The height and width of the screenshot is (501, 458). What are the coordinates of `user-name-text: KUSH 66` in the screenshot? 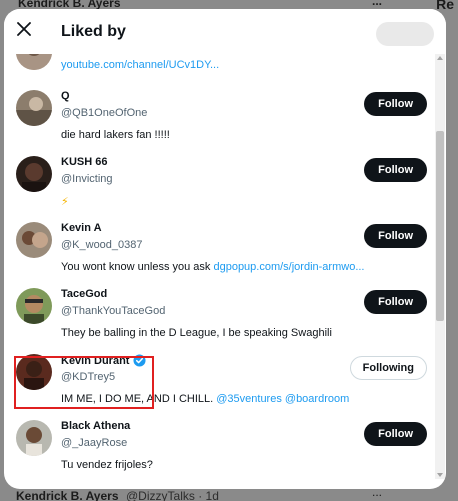 It's located at (84, 162).